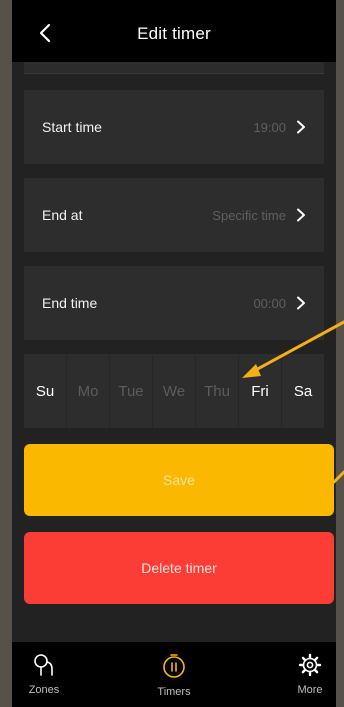 The image size is (344, 707). What do you see at coordinates (269, 127) in the screenshot?
I see `start-time-value: 19:00` at bounding box center [269, 127].